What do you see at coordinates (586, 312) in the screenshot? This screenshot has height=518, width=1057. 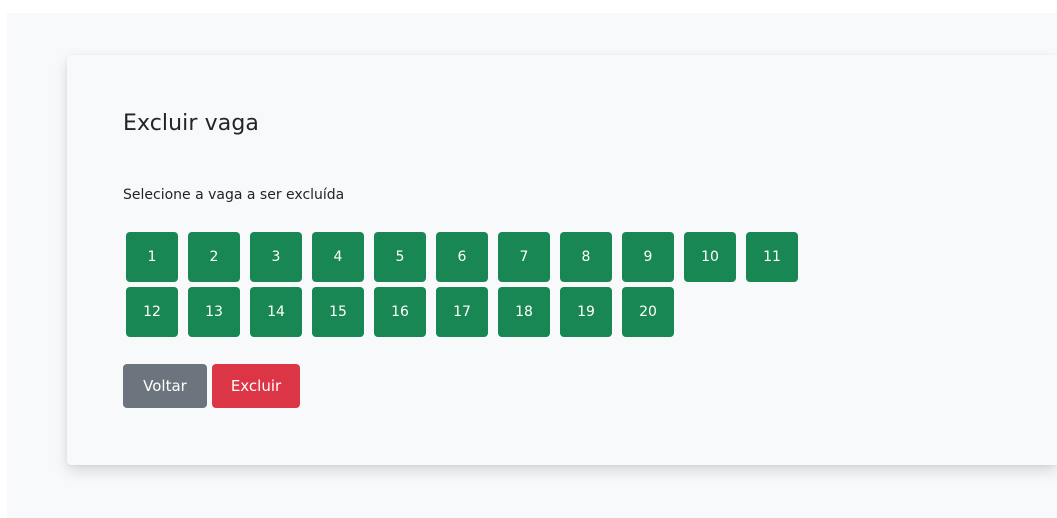 I see `slot-button-19: 19` at bounding box center [586, 312].